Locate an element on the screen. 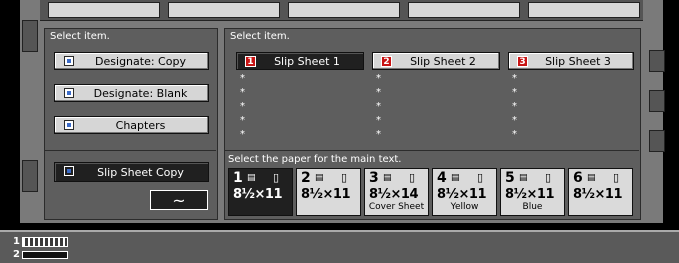 The width and height of the screenshot is (679, 263). top-tab-bar is located at coordinates (341, 10).